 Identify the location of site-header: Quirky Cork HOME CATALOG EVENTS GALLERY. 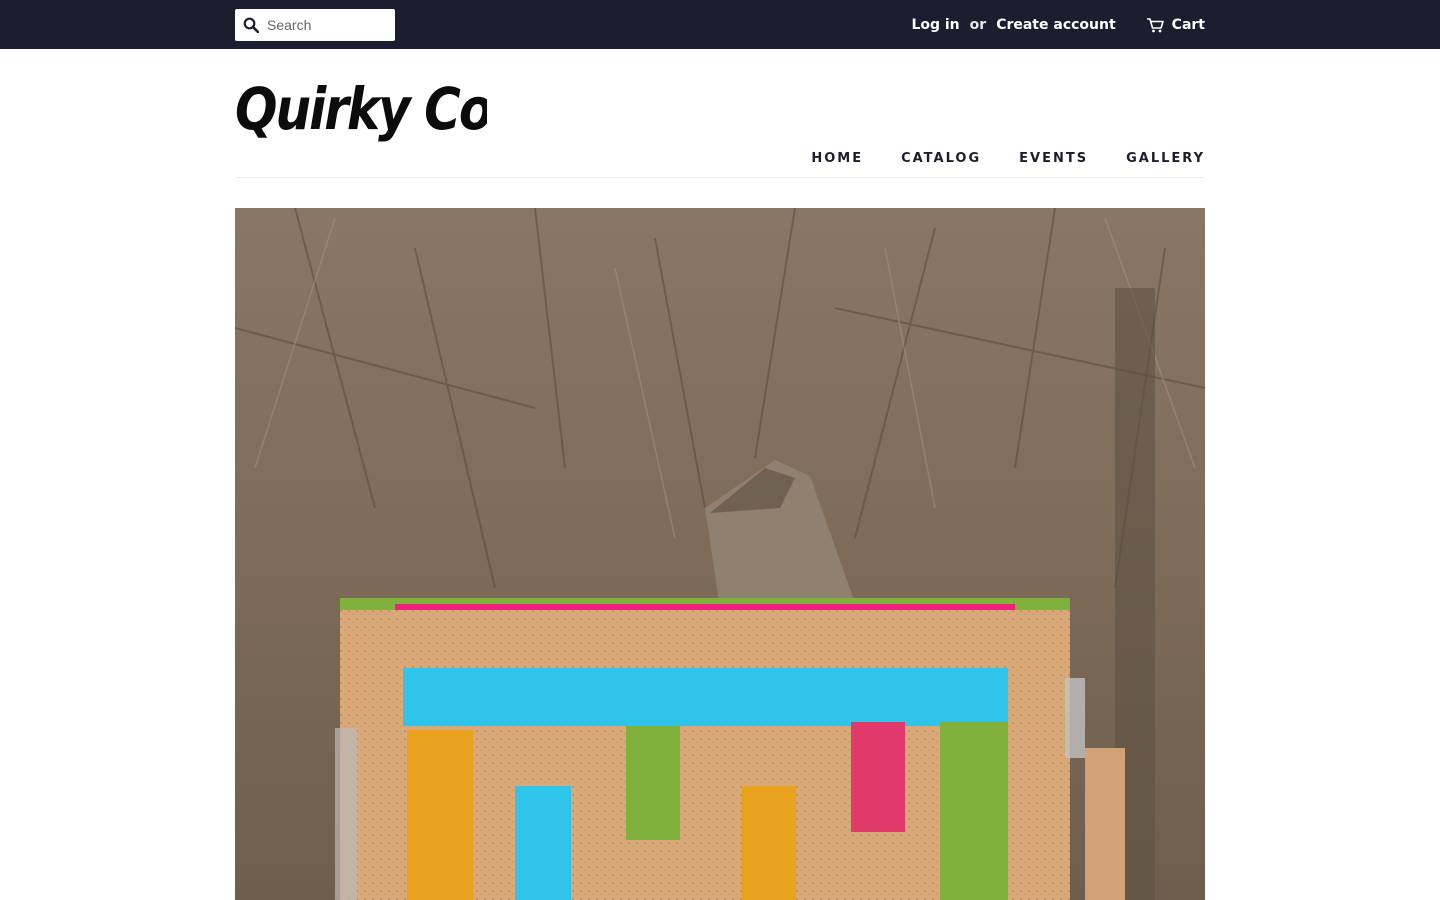
(720, 113).